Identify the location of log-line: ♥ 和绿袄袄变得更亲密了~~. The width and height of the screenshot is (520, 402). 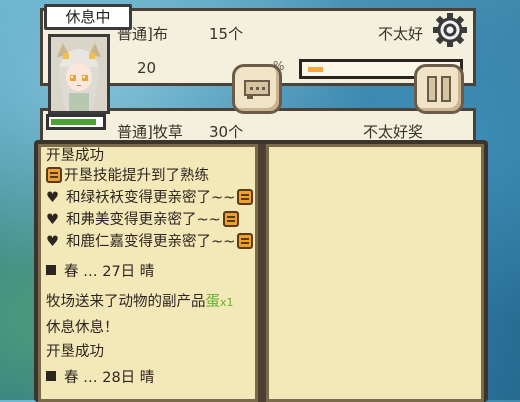
(150, 198).